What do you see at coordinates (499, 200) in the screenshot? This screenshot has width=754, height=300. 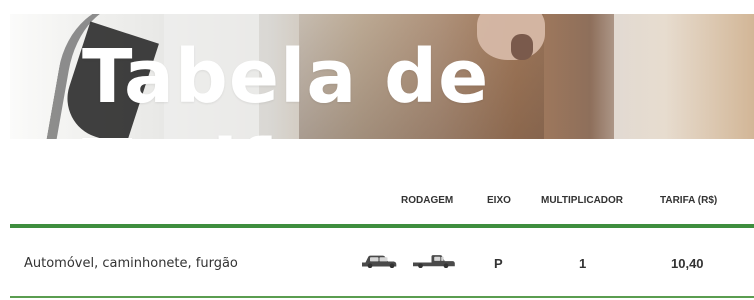 I see `header-eixo: EIXO` at bounding box center [499, 200].